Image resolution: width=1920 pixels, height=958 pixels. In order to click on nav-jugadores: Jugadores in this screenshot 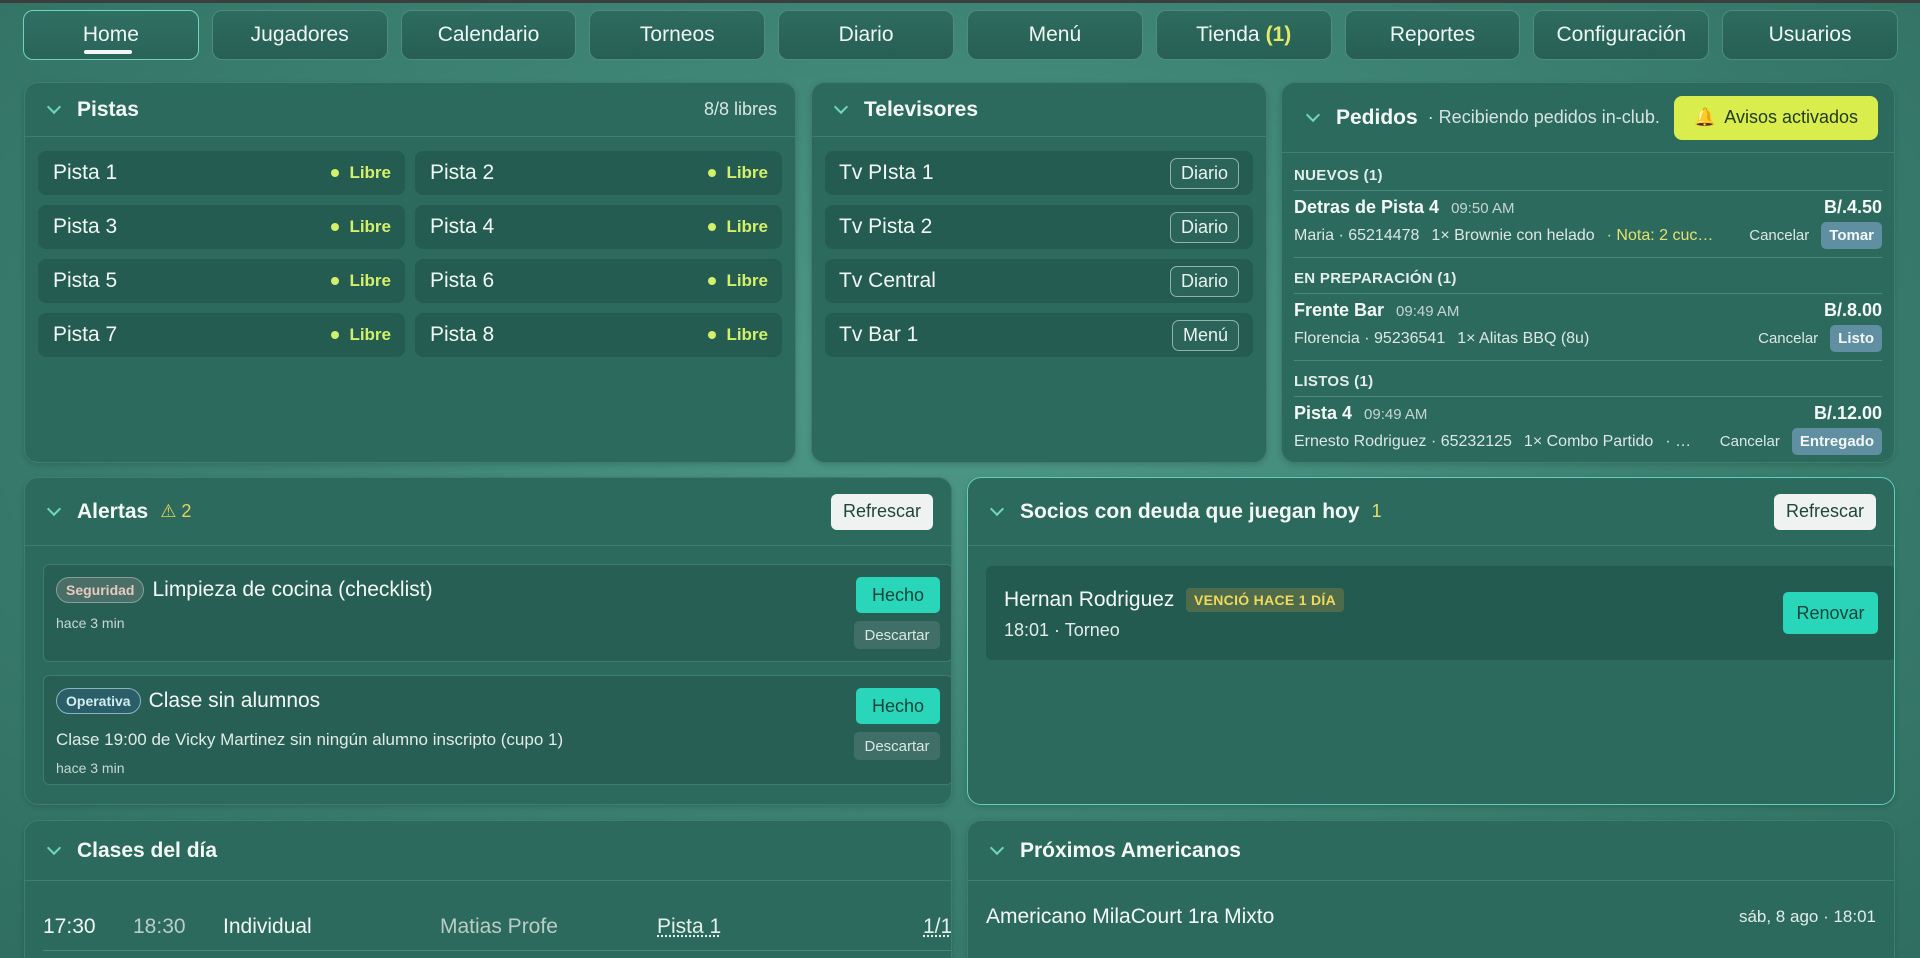, I will do `click(299, 35)`.